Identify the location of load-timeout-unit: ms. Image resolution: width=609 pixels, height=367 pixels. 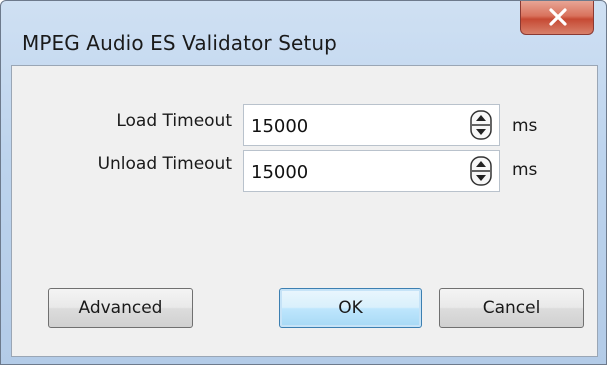
(525, 126).